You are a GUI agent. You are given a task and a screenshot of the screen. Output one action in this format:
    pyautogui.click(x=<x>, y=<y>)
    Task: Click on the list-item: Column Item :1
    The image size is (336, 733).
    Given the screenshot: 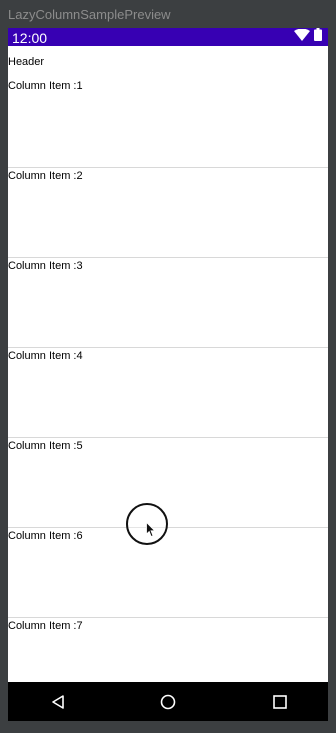 What is the action you would take?
    pyautogui.click(x=168, y=123)
    